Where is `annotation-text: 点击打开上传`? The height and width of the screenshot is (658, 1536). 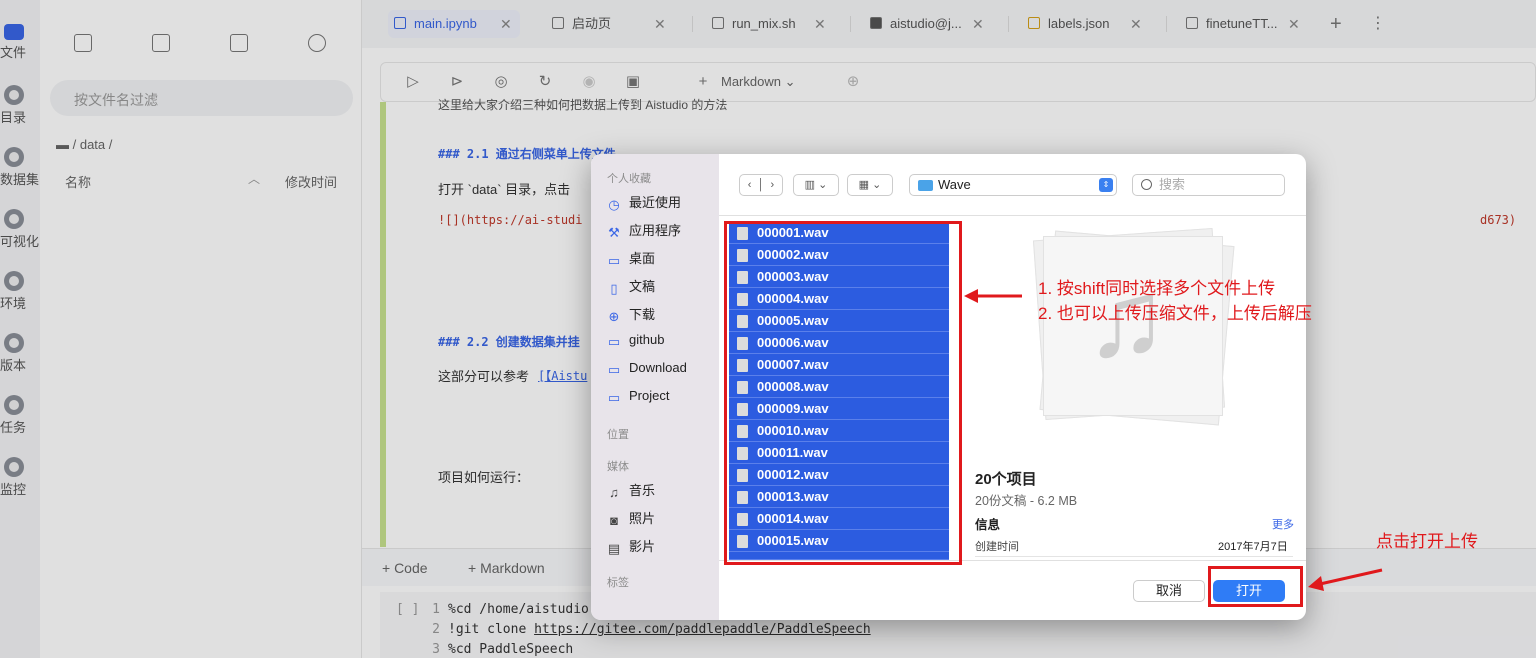
annotation-text: 点击打开上传 is located at coordinates (1427, 541).